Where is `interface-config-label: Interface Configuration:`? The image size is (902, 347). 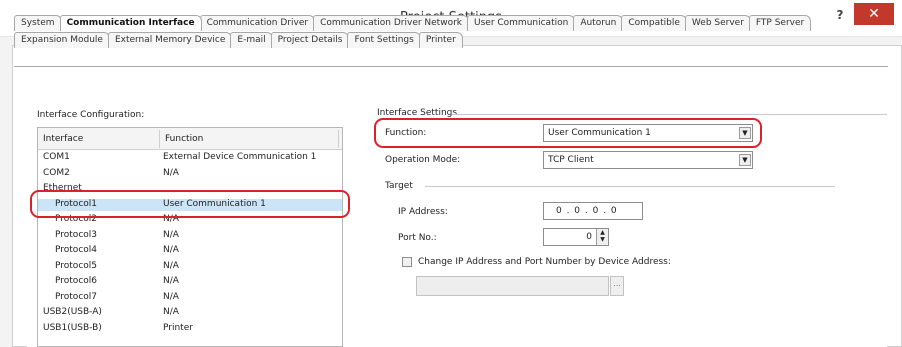 interface-config-label: Interface Configuration: is located at coordinates (91, 115).